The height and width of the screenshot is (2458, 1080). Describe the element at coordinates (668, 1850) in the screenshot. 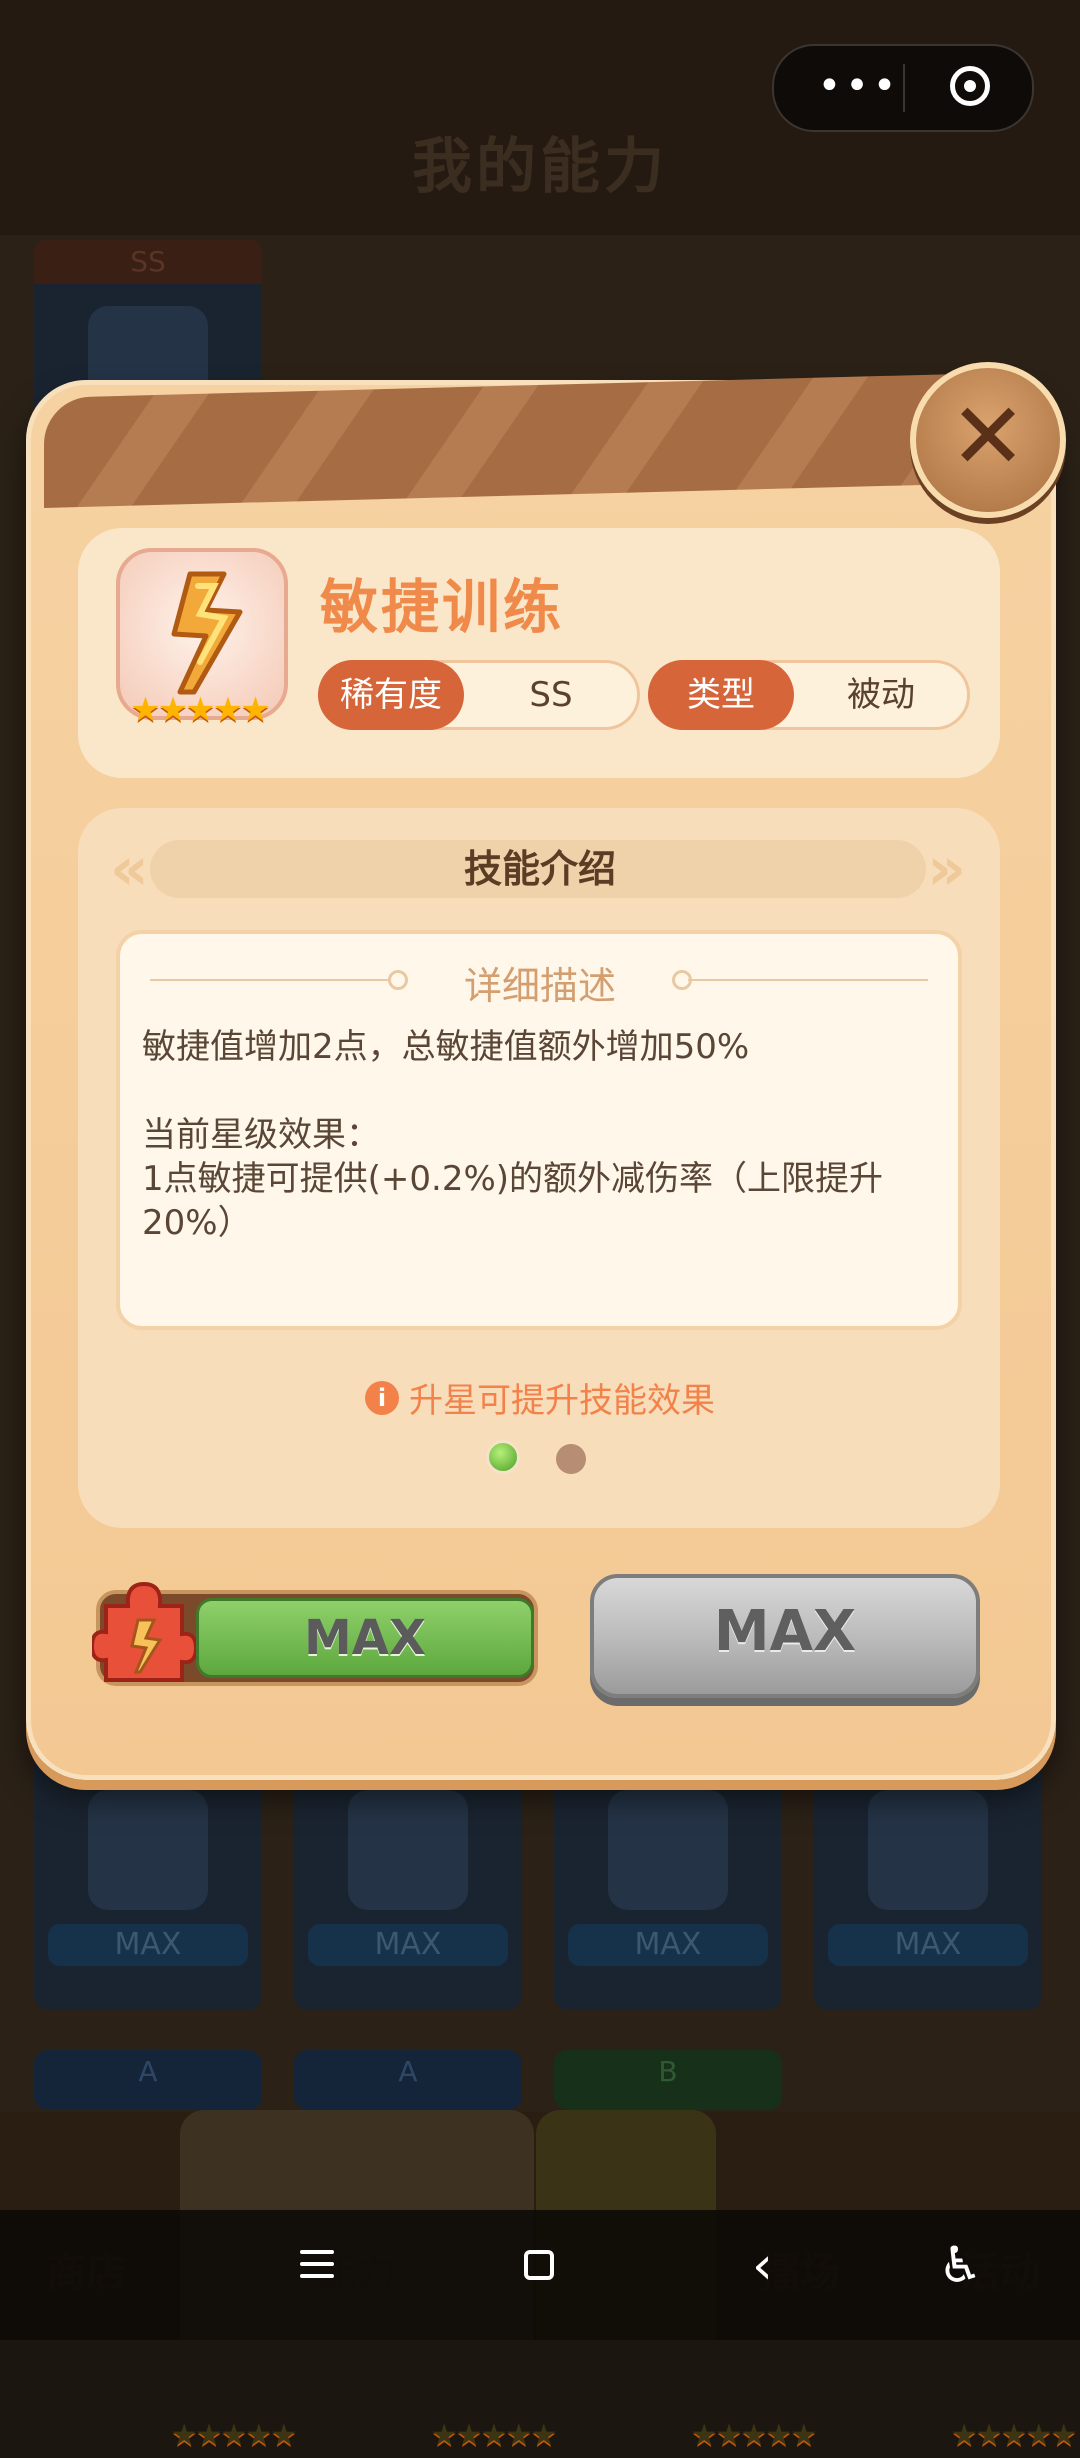

I see `sword-icon` at that location.